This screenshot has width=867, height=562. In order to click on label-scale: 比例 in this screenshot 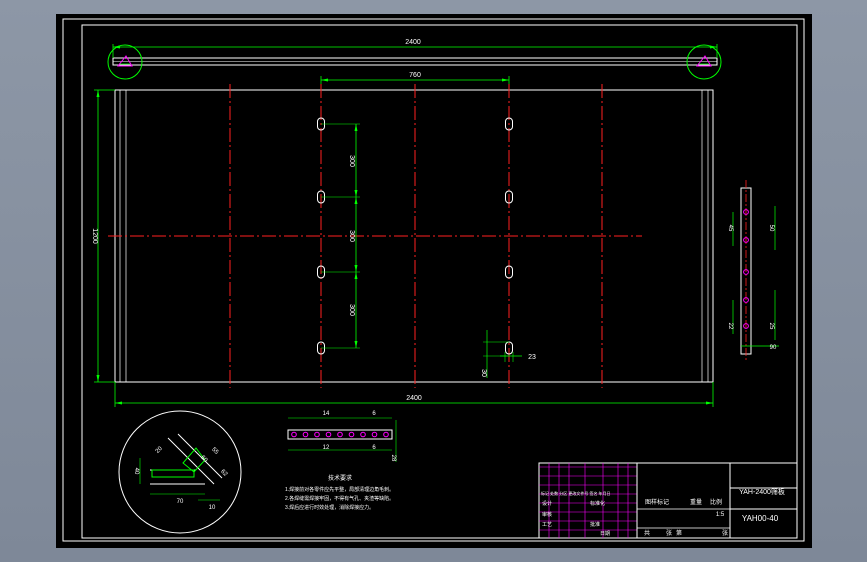, I will do `click(716, 502)`.